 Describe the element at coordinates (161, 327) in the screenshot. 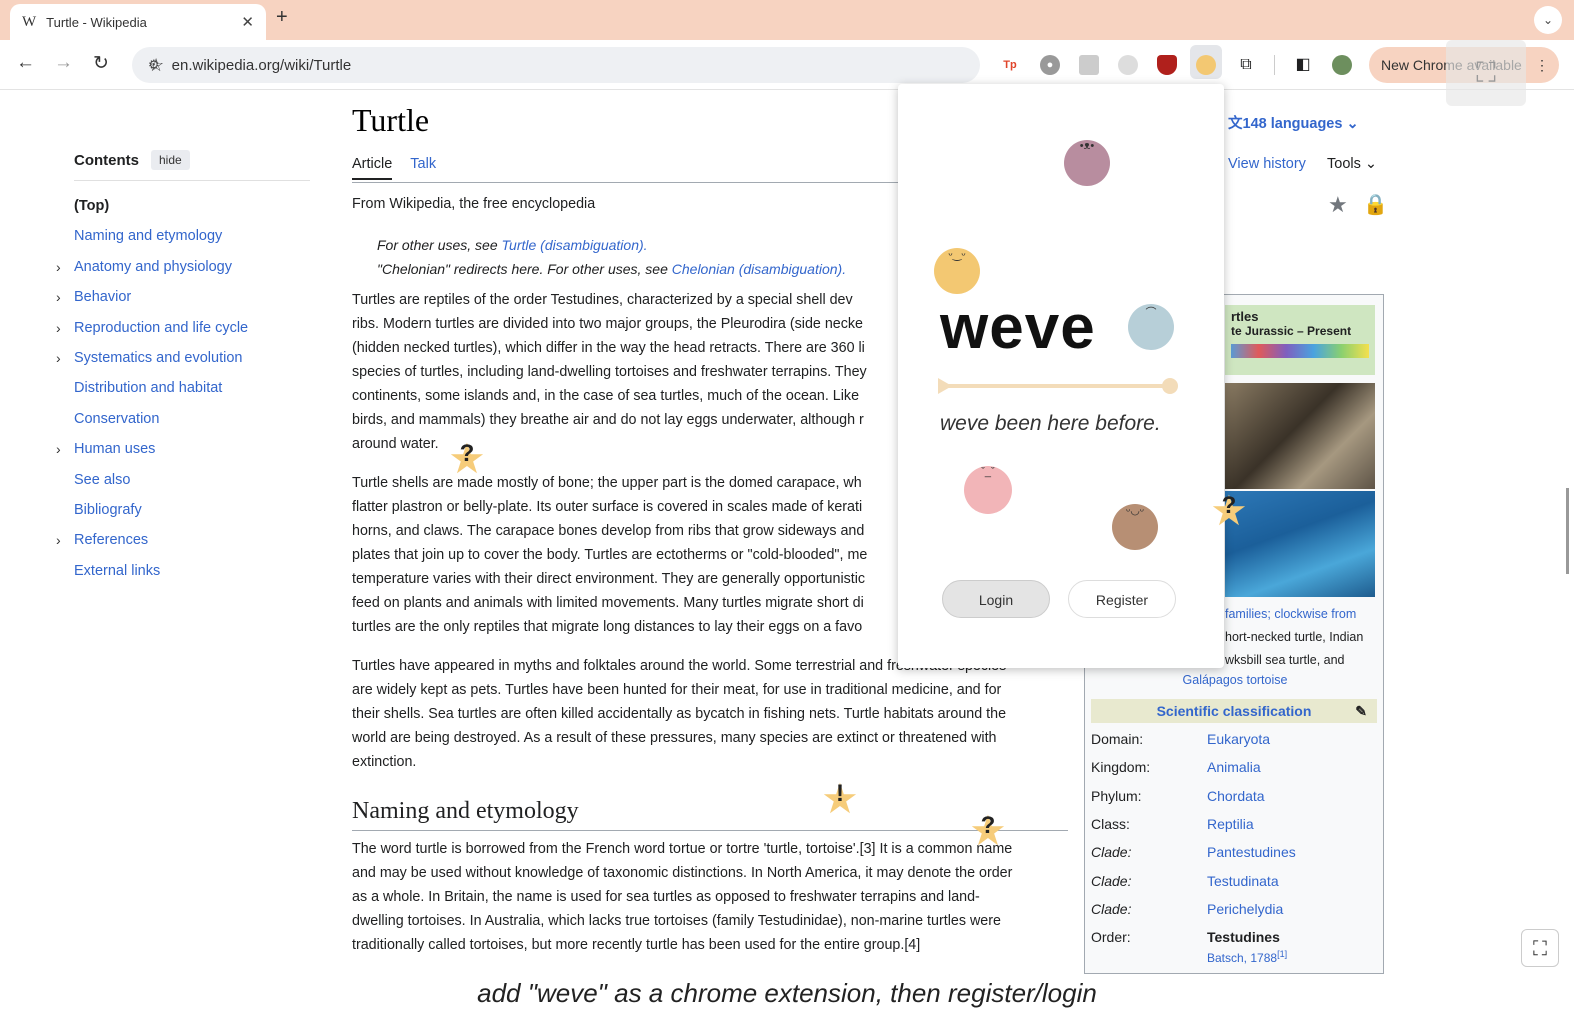

I see `toc-item-label: Reproduction and life cycle` at that location.